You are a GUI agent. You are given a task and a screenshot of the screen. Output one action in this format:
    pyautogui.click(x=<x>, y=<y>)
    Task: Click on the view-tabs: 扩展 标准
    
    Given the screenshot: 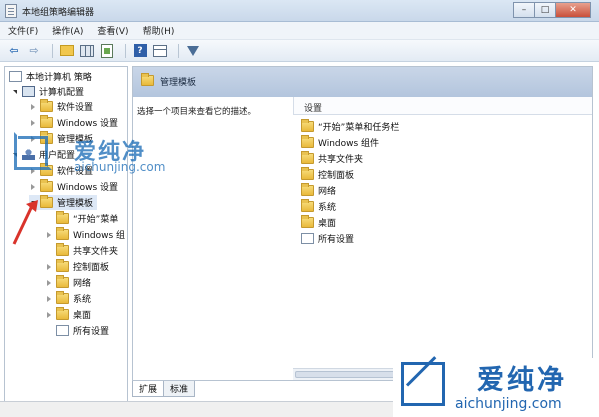 What is the action you would take?
    pyautogui.click(x=164, y=389)
    